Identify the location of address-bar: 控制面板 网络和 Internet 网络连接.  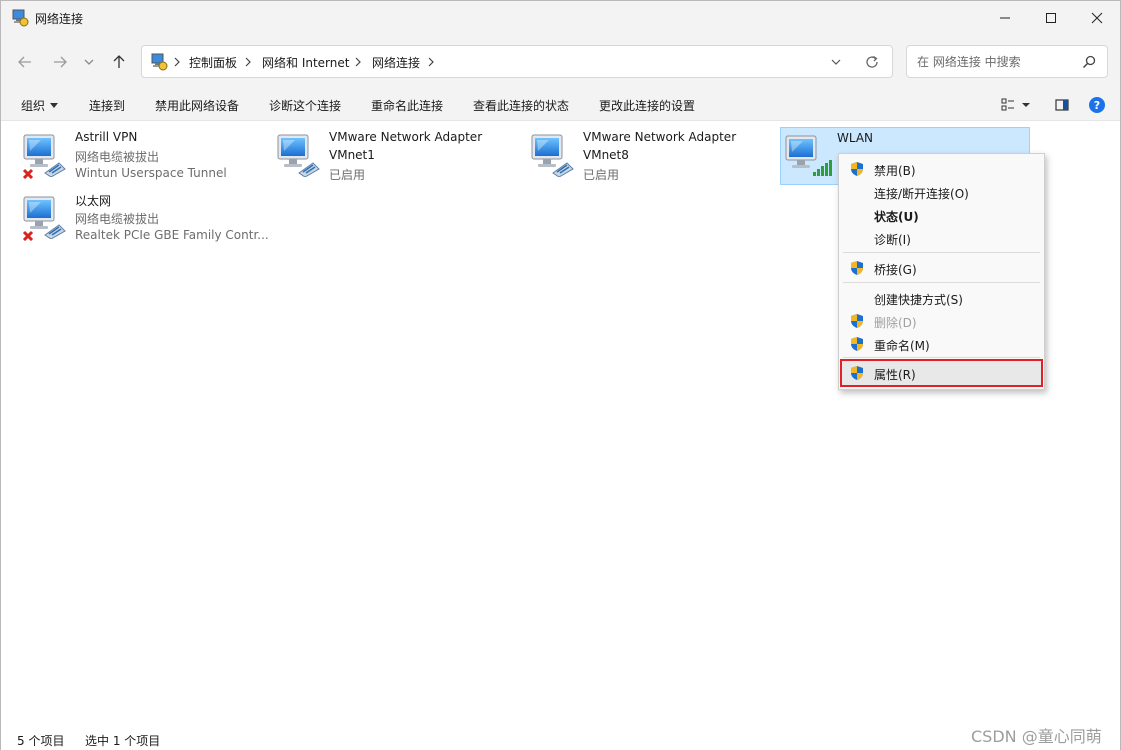
(517, 61).